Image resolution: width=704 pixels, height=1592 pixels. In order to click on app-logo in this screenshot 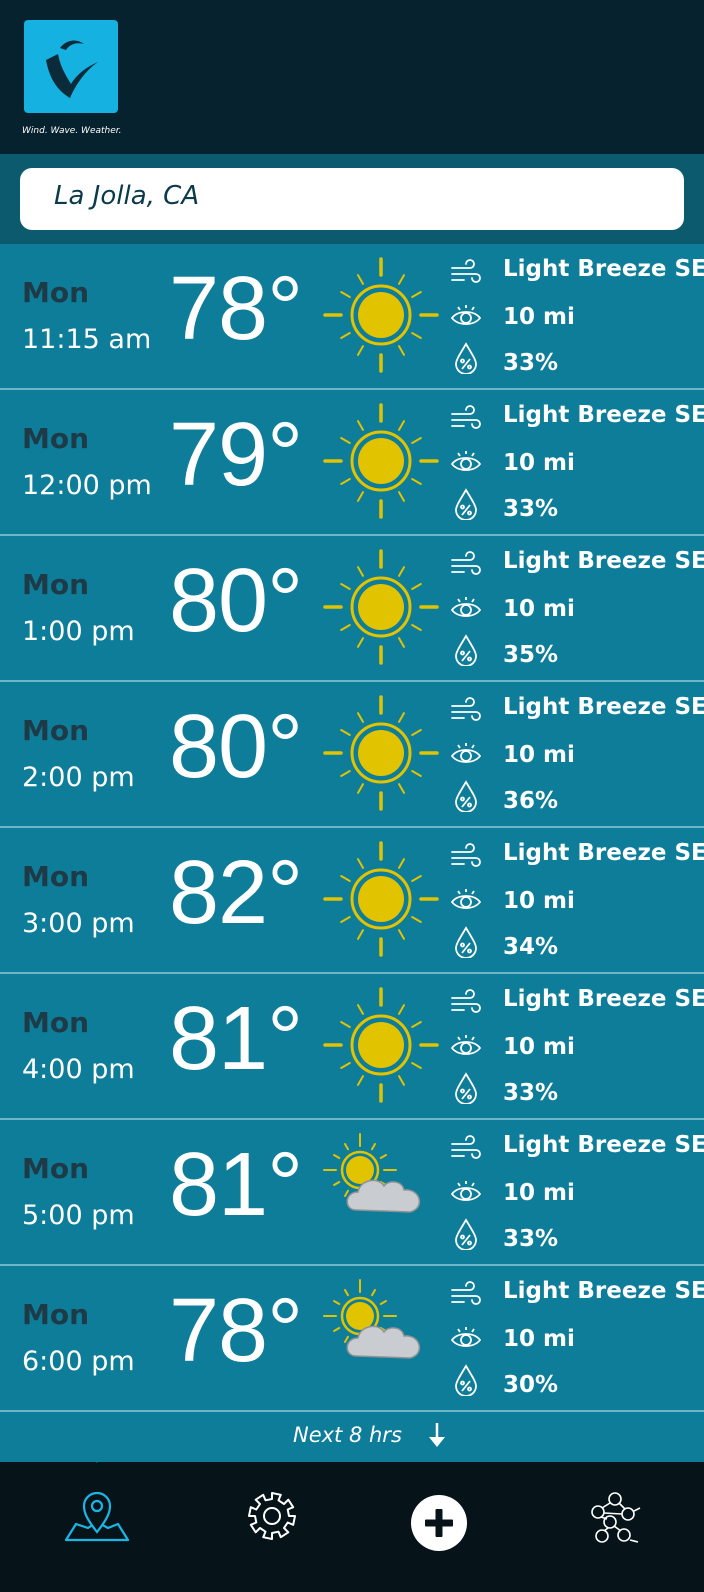, I will do `click(71, 66)`.